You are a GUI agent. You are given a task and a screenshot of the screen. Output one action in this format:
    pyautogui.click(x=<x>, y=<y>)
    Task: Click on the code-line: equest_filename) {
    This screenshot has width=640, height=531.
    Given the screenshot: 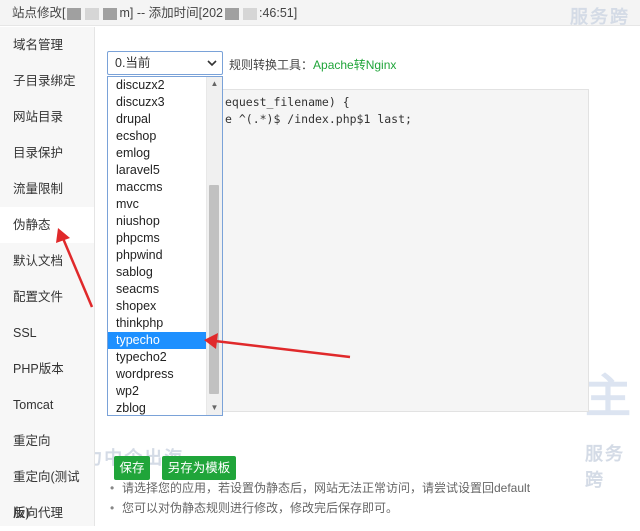 What is the action you would take?
    pyautogui.click(x=287, y=102)
    